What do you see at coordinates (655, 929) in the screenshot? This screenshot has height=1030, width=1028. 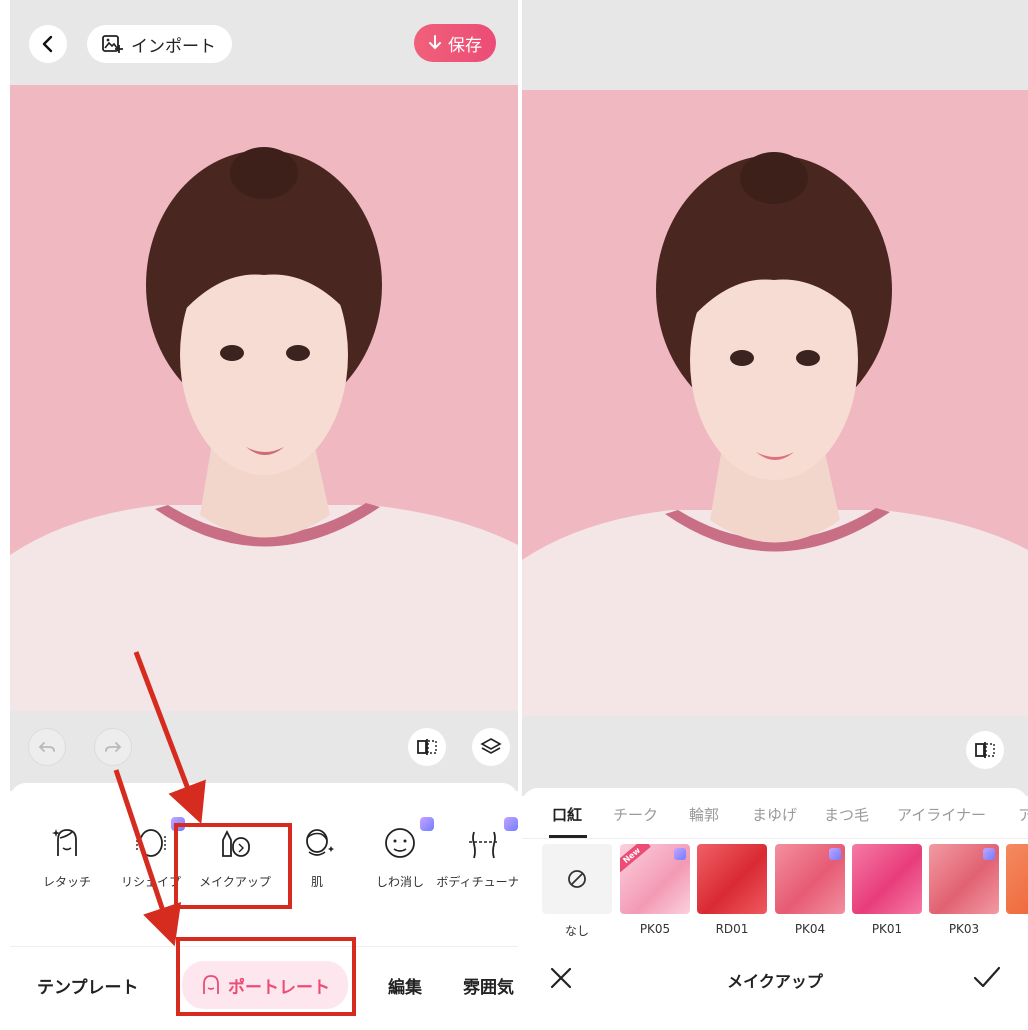 I see `swatch-label: PK05` at bounding box center [655, 929].